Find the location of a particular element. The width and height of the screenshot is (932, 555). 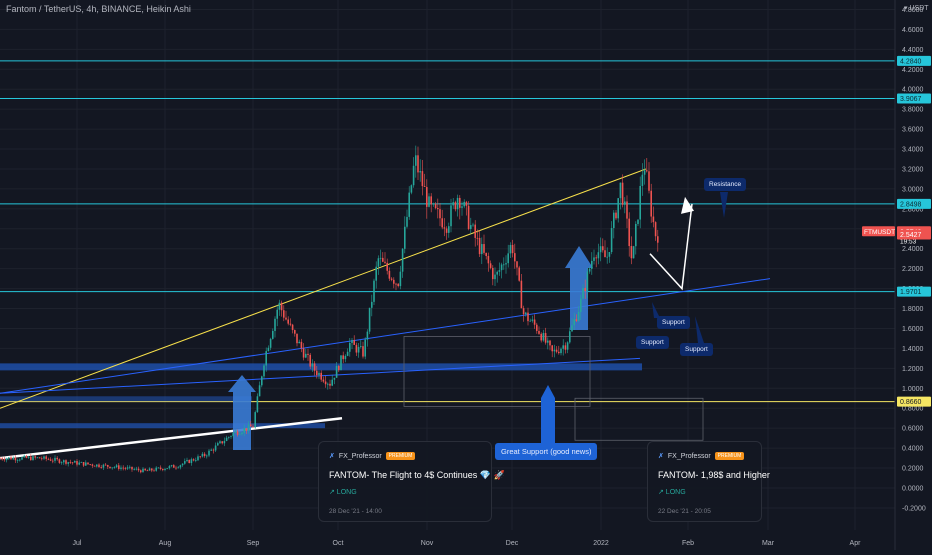

great-support-callout: Great Support (good news) is located at coordinates (546, 451).